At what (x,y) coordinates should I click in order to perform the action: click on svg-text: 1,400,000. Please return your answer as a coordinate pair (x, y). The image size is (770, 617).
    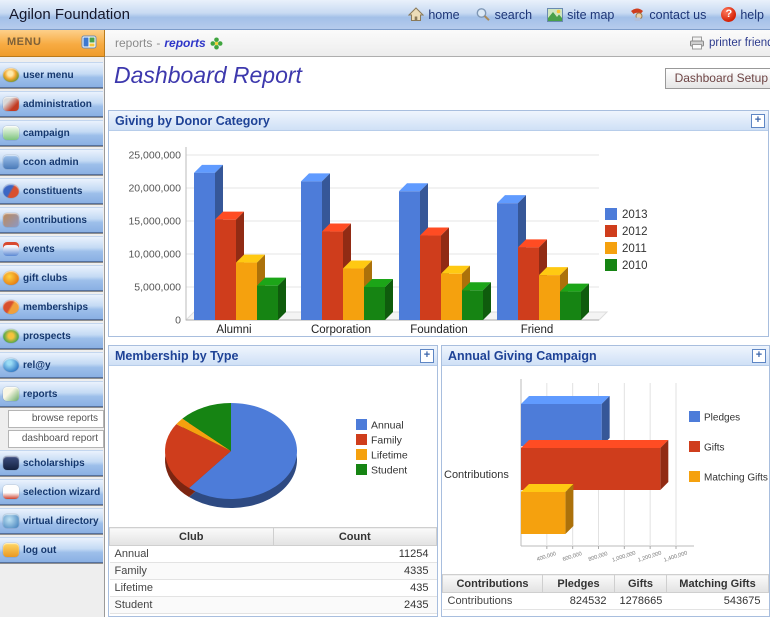
    Looking at the image, I should click on (675, 556).